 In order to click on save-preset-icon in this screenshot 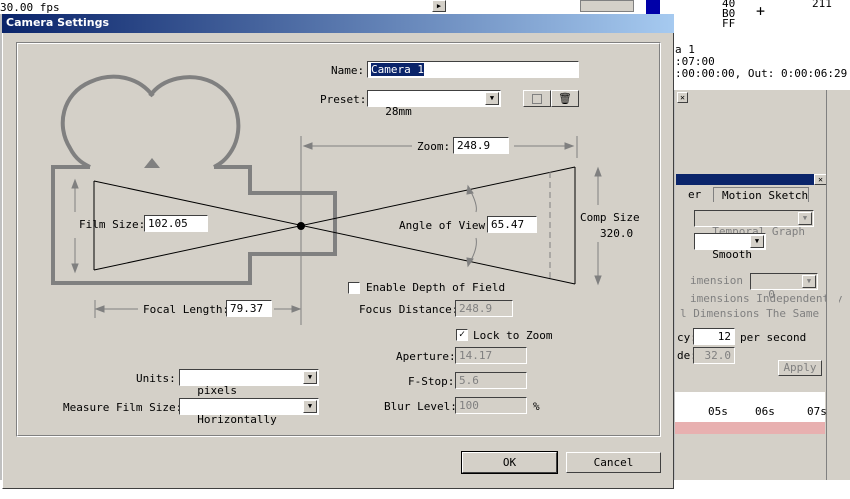, I will do `click(537, 99)`.